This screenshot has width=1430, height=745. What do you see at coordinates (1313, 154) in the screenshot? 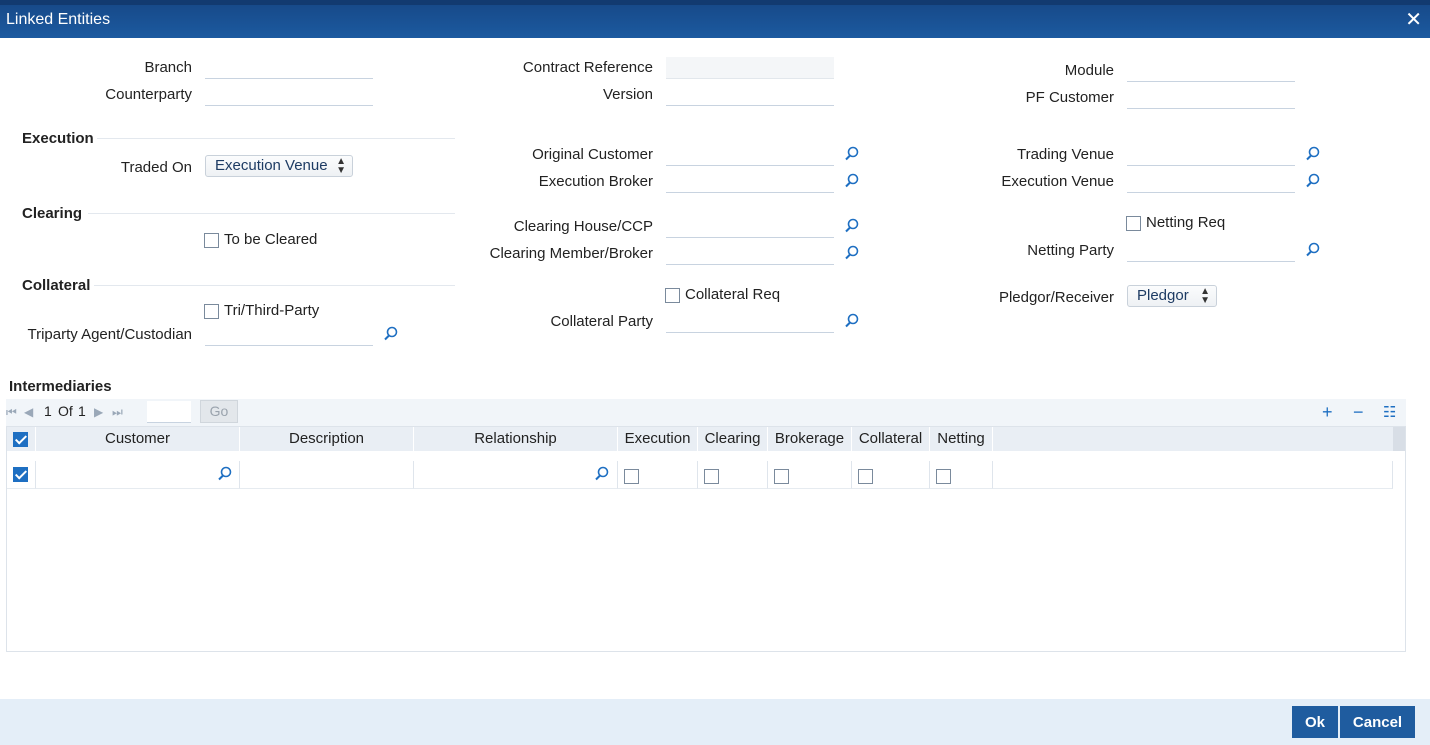
I see `trading-venue-search-icon` at bounding box center [1313, 154].